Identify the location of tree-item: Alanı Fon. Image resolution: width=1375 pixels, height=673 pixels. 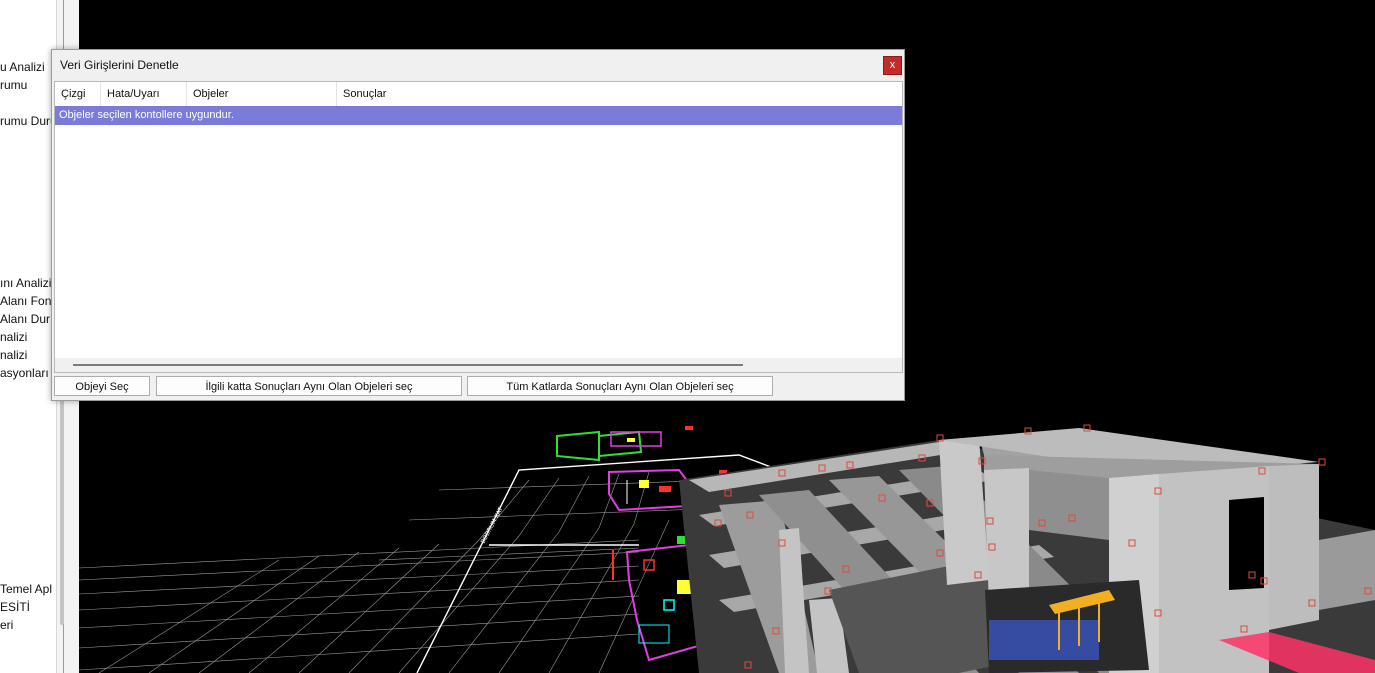
(25, 301).